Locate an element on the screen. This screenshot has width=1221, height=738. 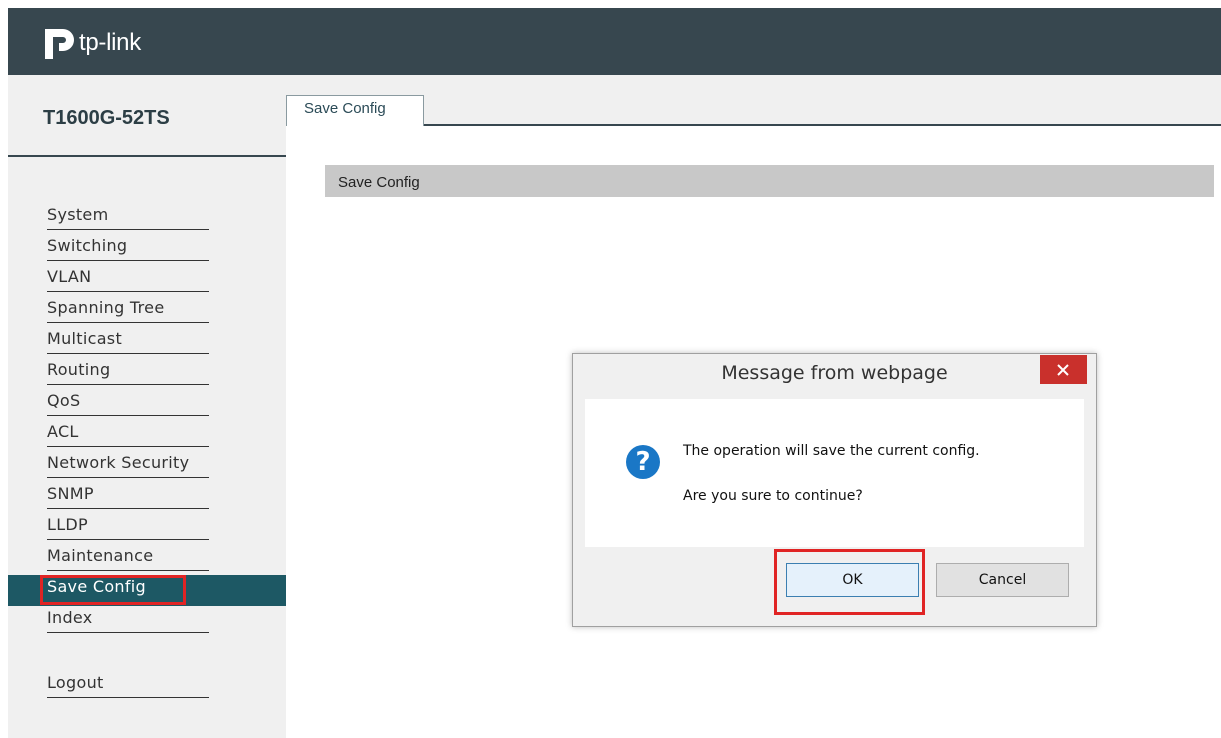
sidebar-item-switching: Switching is located at coordinates (147, 249).